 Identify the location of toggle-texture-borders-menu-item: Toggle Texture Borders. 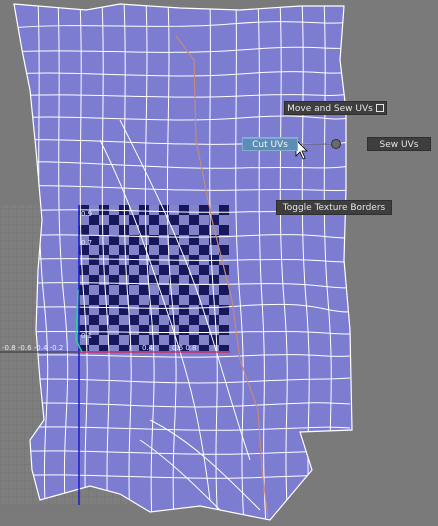
(334, 207).